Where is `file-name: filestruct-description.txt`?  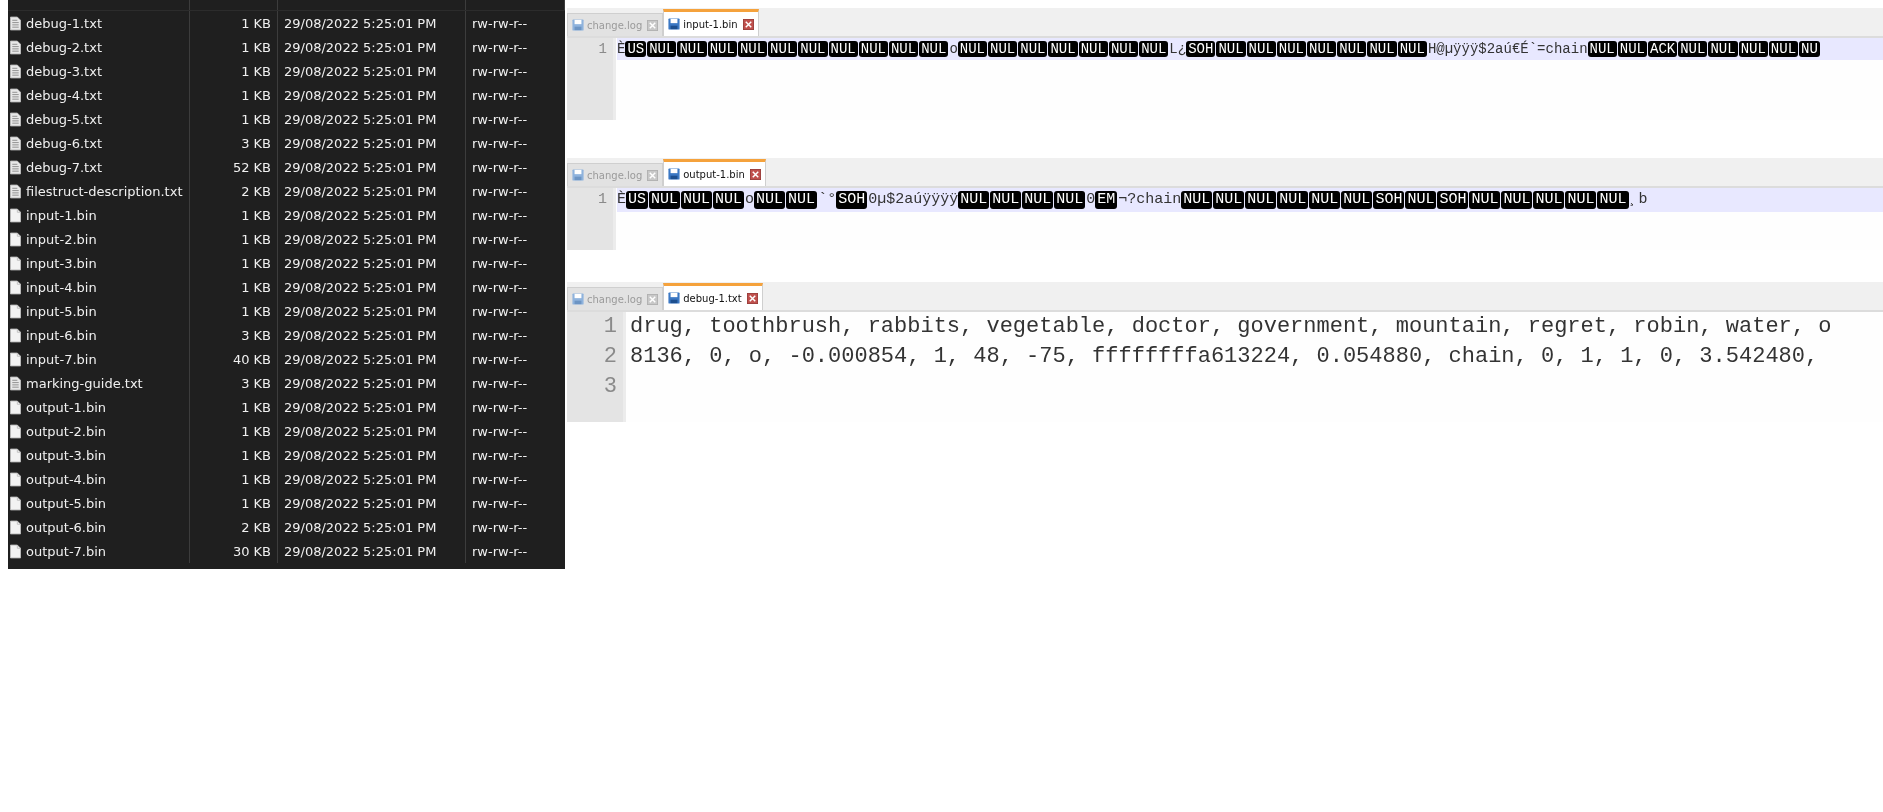 file-name: filestruct-description.txt is located at coordinates (104, 191).